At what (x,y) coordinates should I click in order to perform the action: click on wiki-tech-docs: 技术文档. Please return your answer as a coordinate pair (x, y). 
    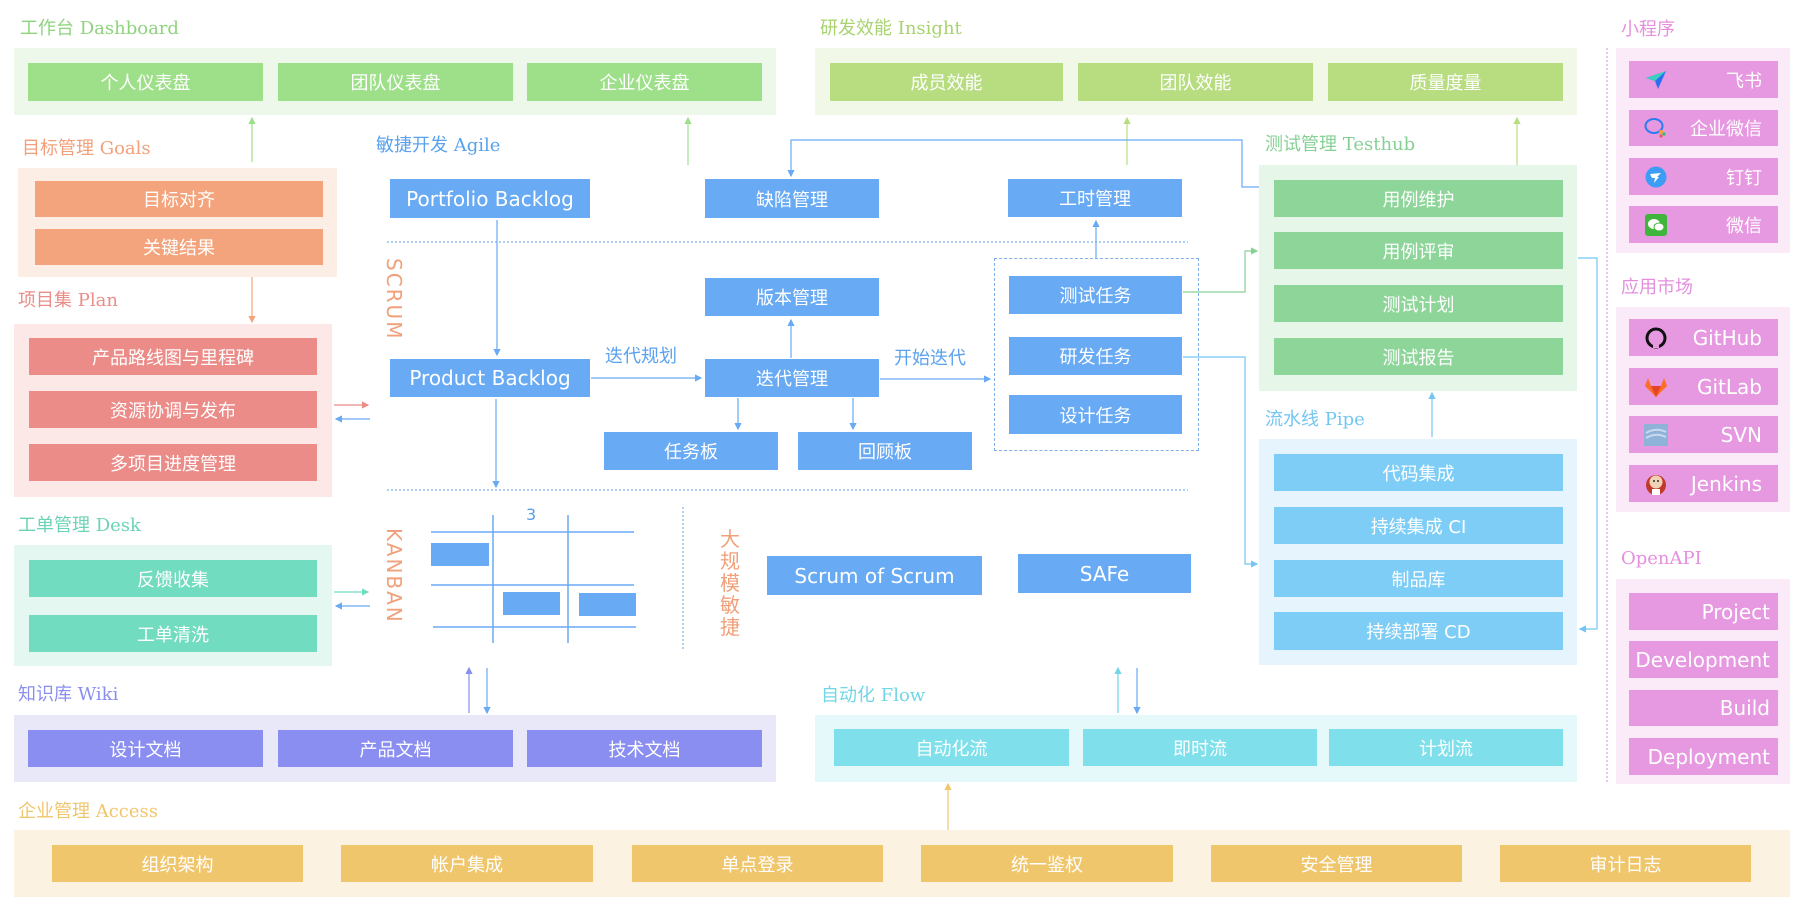
    Looking at the image, I should click on (644, 748).